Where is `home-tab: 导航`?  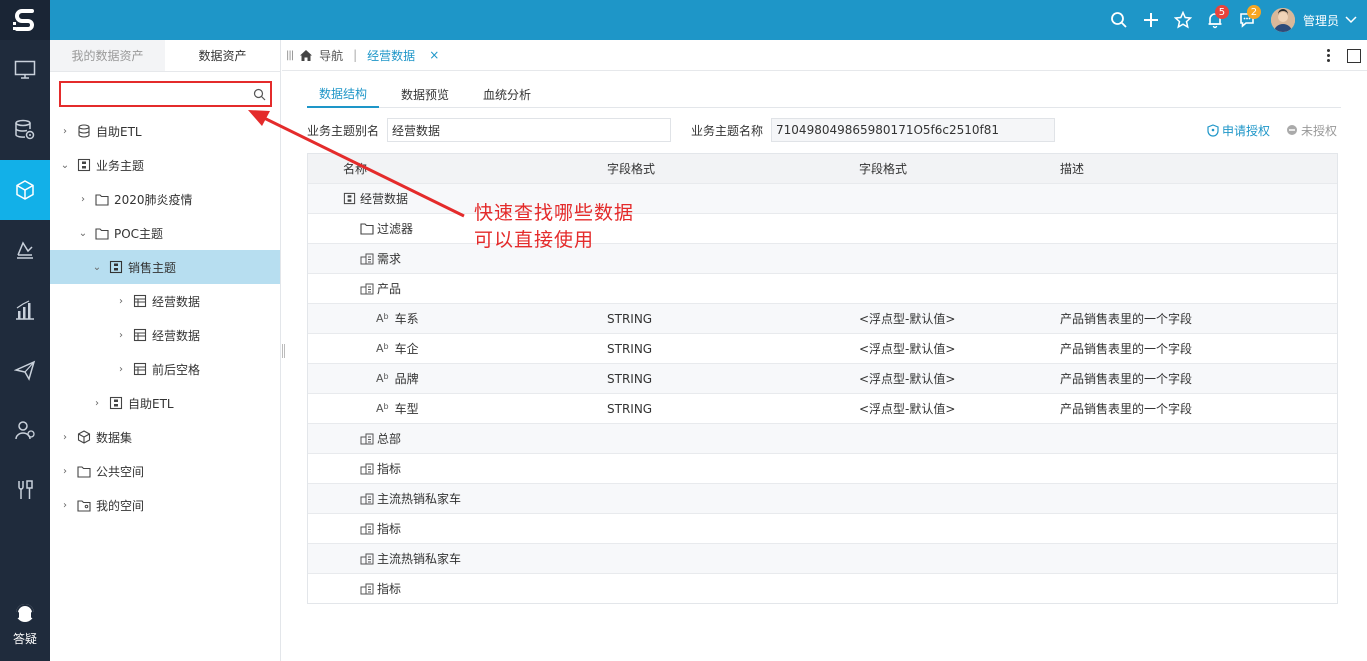 home-tab: 导航 is located at coordinates (321, 55).